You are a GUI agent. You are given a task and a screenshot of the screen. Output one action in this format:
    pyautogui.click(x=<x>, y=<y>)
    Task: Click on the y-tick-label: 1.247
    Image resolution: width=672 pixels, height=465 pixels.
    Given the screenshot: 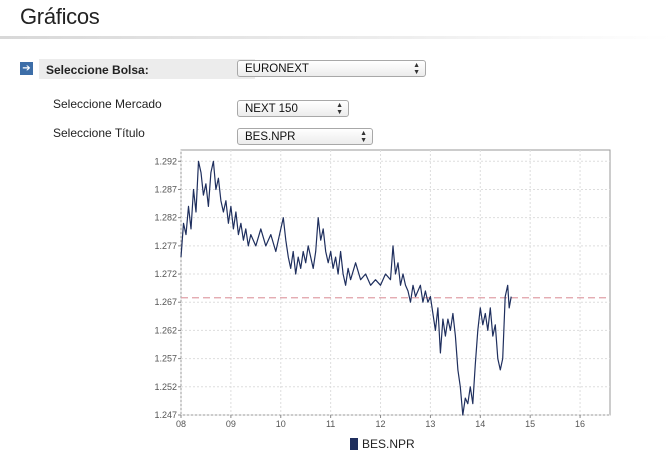 What is the action you would take?
    pyautogui.click(x=165, y=415)
    